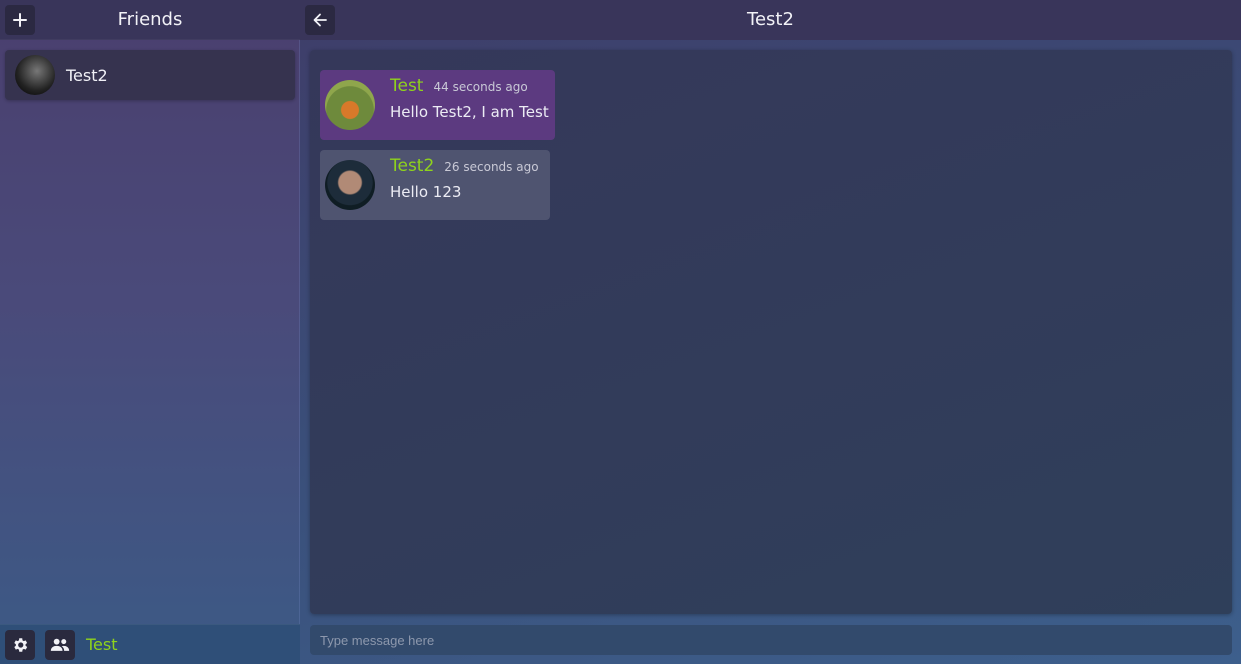 Image resolution: width=1241 pixels, height=664 pixels. I want to click on sidebar-header: Friends, so click(150, 20).